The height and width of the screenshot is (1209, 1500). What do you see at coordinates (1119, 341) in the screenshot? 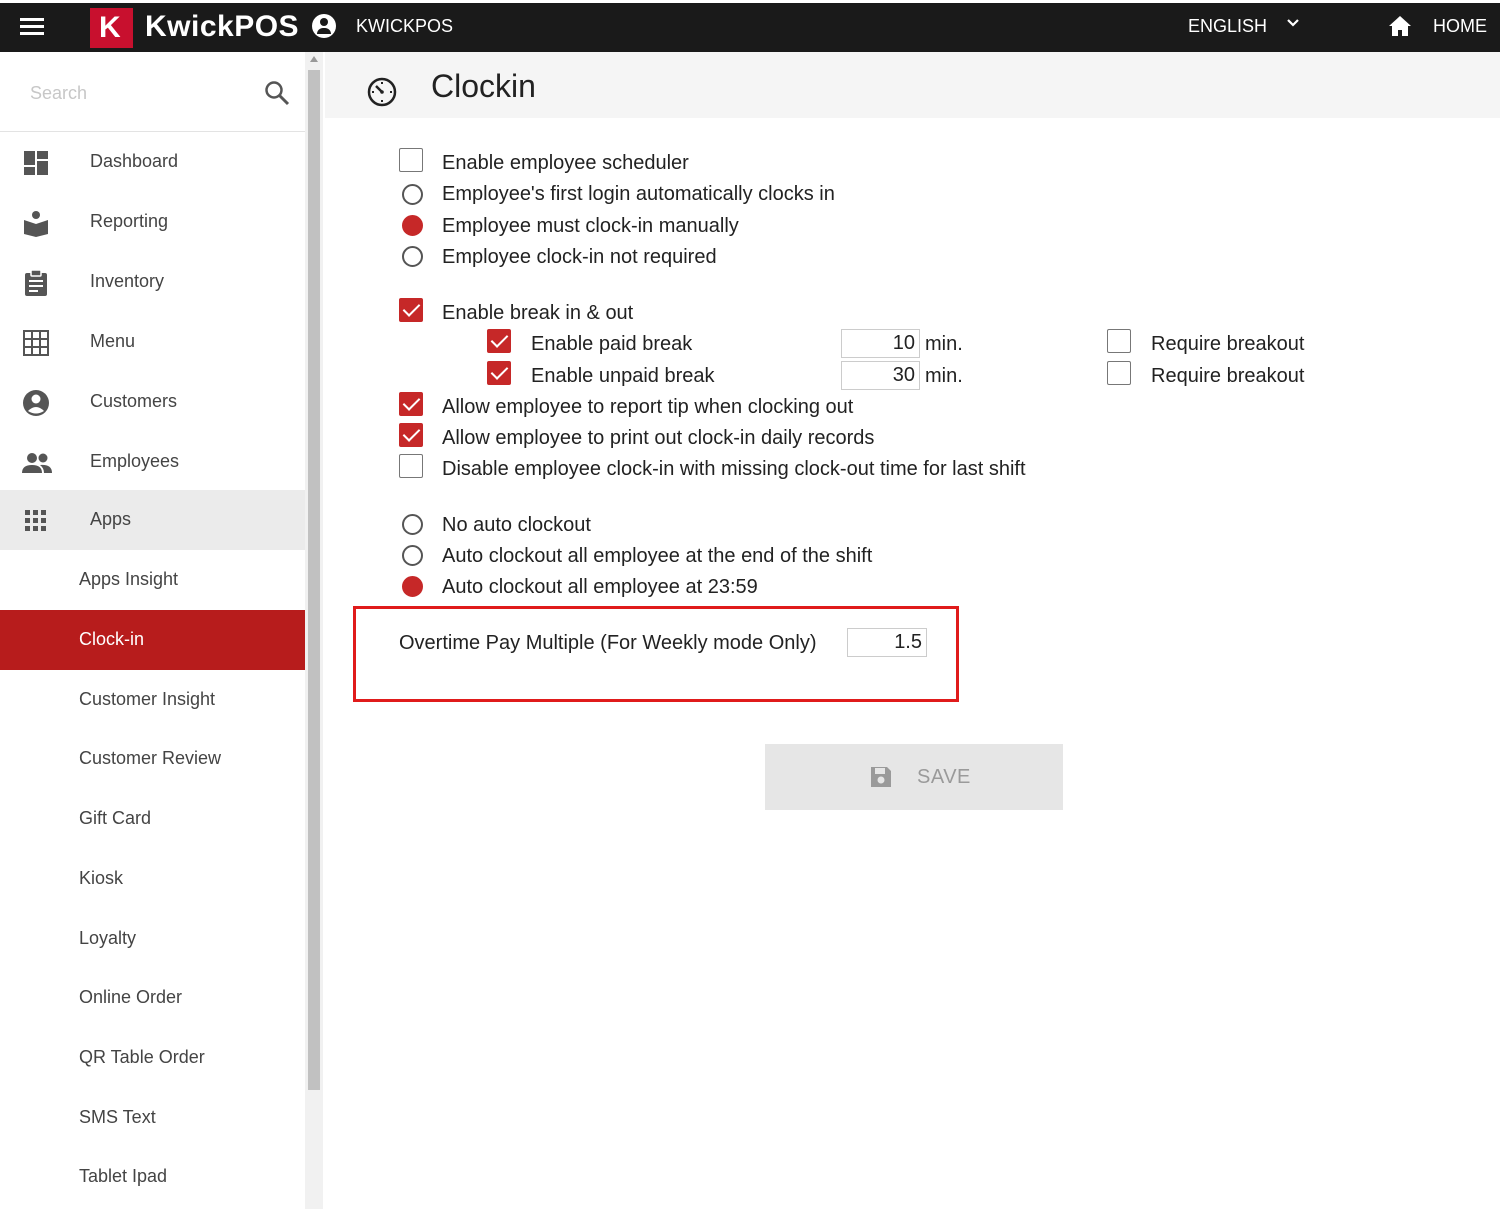
I see `paid-require-breakout-checkbox` at bounding box center [1119, 341].